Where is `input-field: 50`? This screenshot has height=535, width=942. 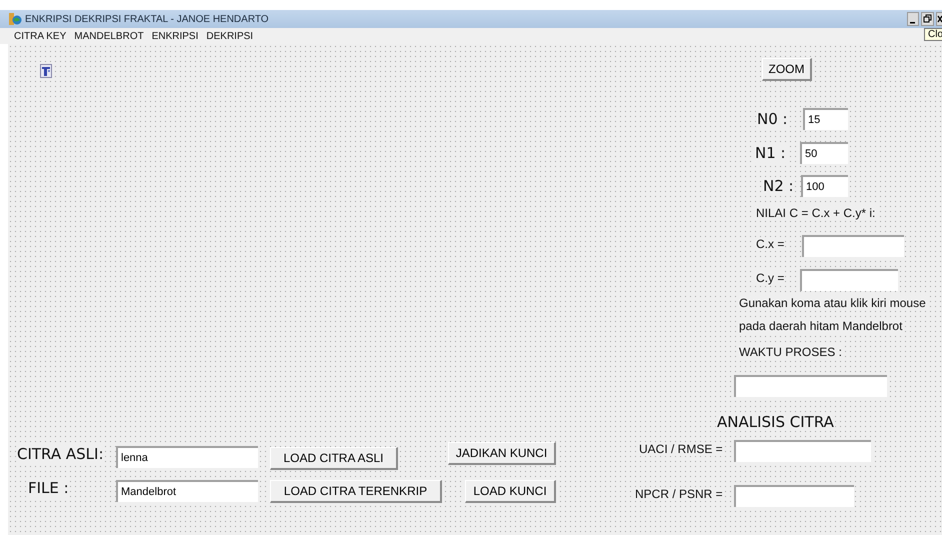 input-field: 50 is located at coordinates (824, 153).